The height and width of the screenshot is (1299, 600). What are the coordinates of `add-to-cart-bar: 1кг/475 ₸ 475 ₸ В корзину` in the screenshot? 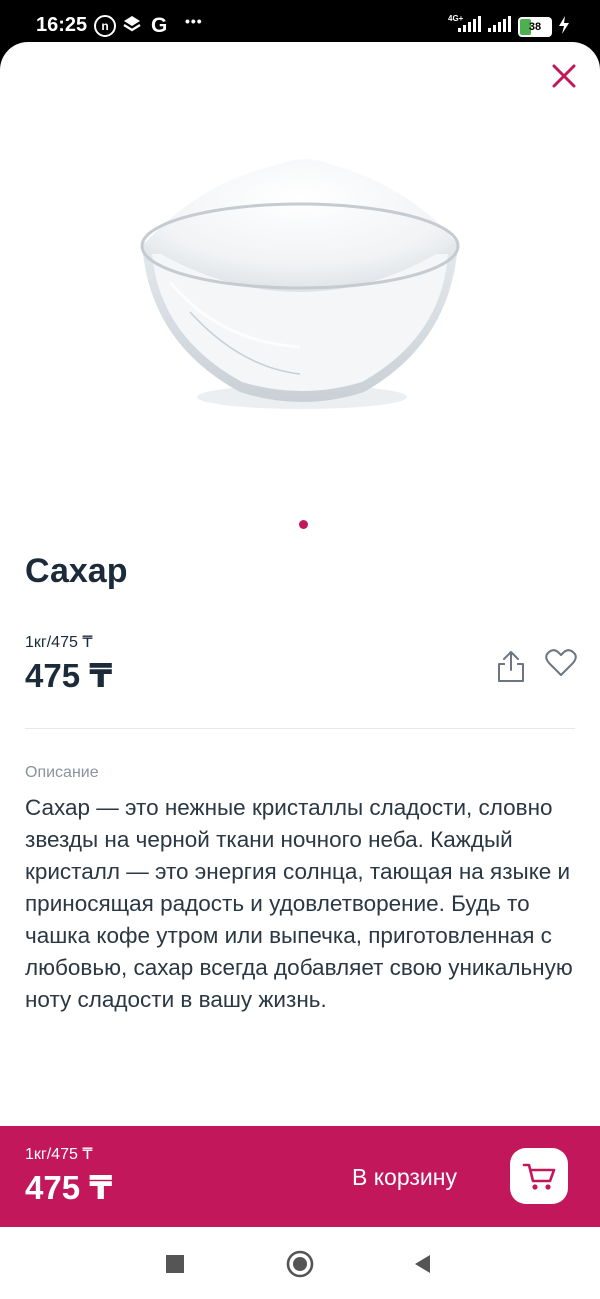 It's located at (300, 1176).